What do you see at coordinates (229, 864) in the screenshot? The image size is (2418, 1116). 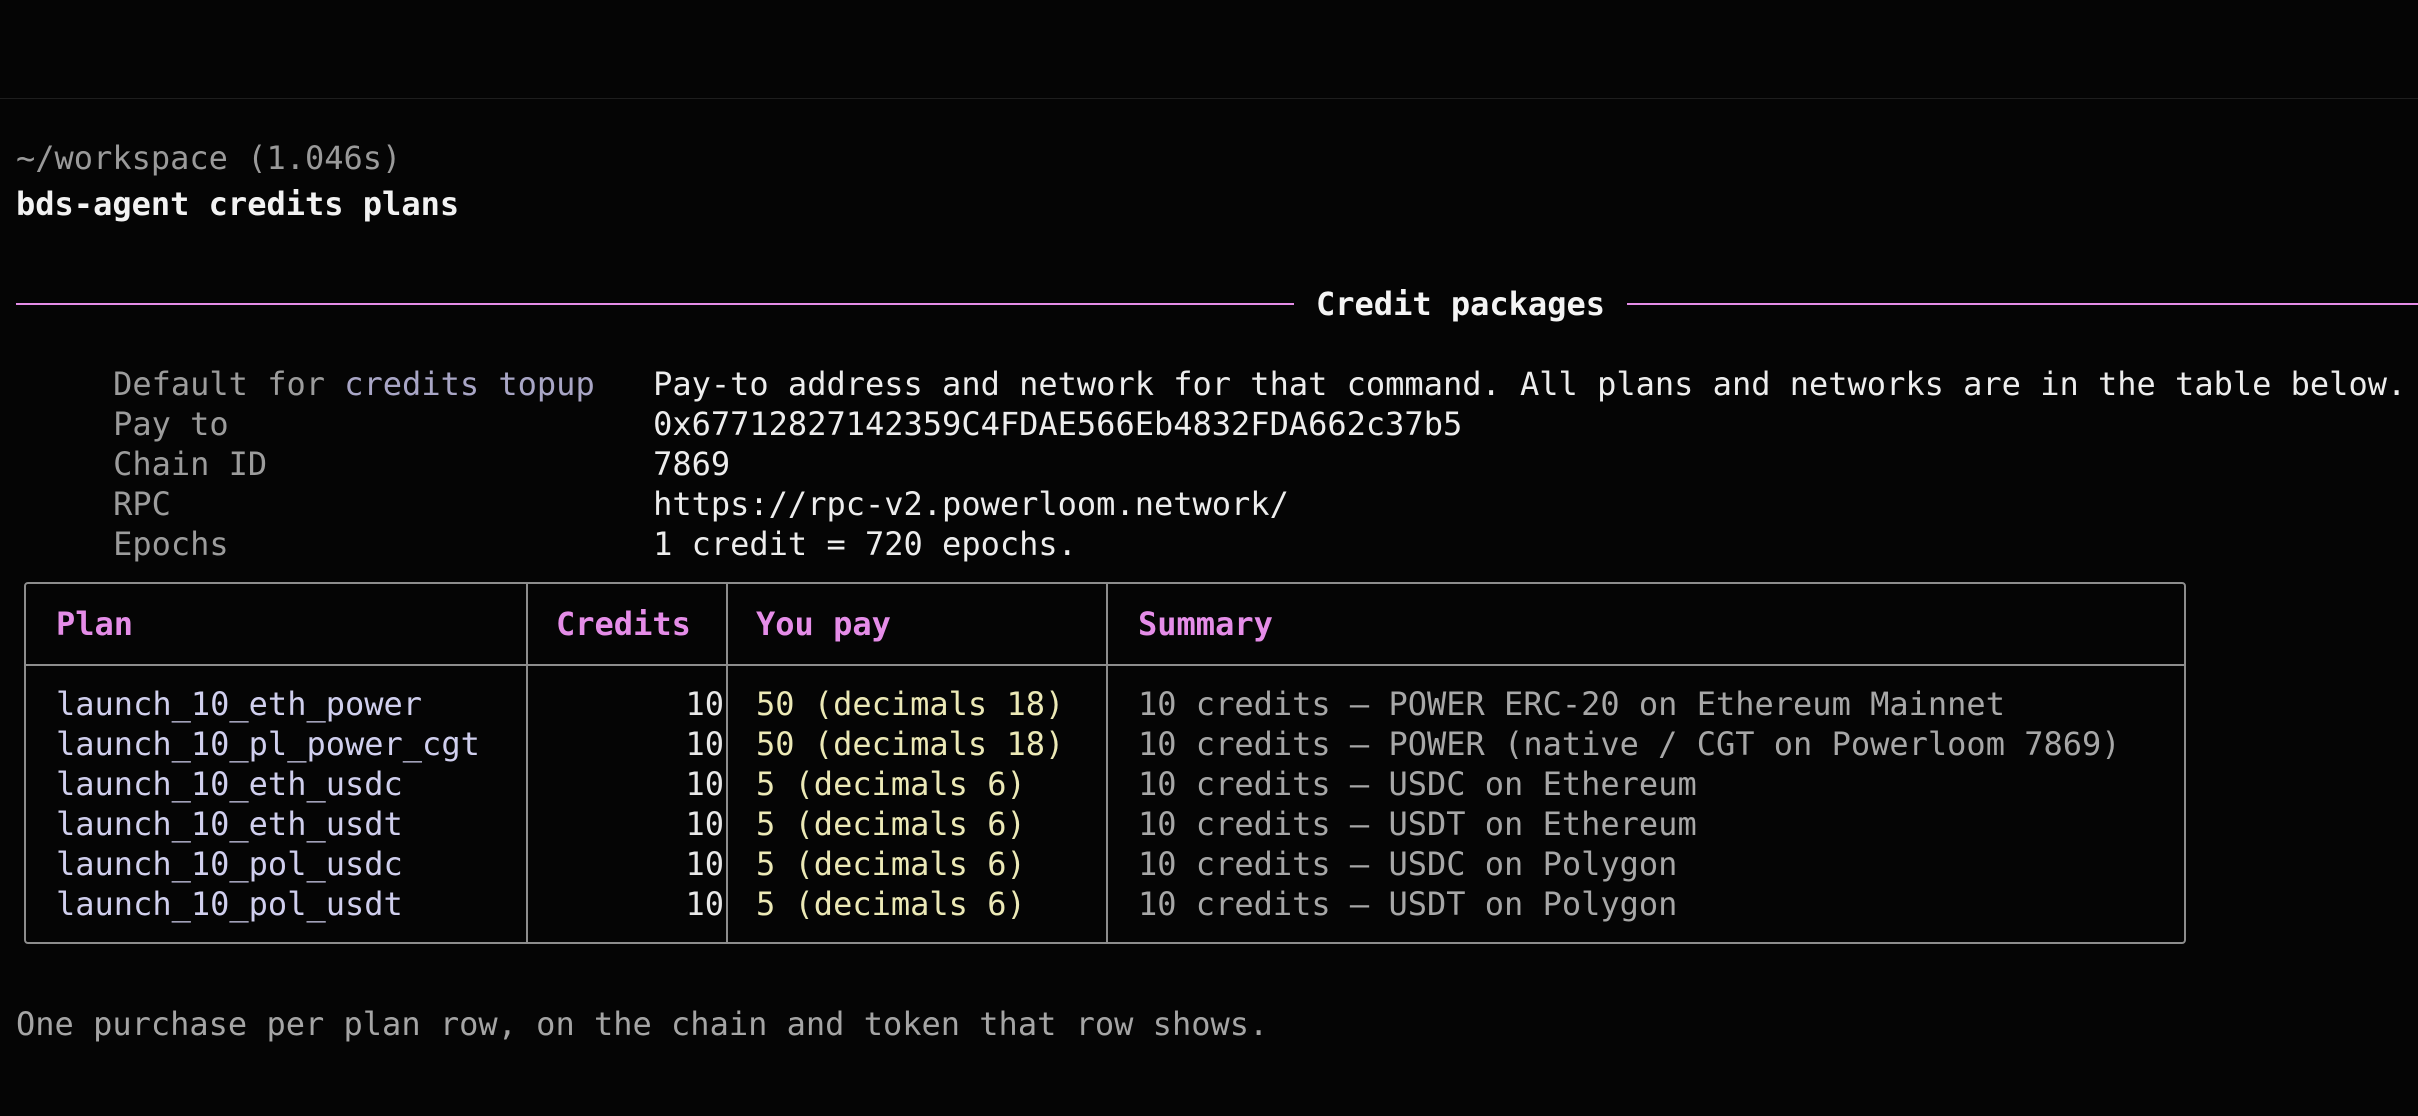 I see `plan-cell: launch_10_pol_usdc` at bounding box center [229, 864].